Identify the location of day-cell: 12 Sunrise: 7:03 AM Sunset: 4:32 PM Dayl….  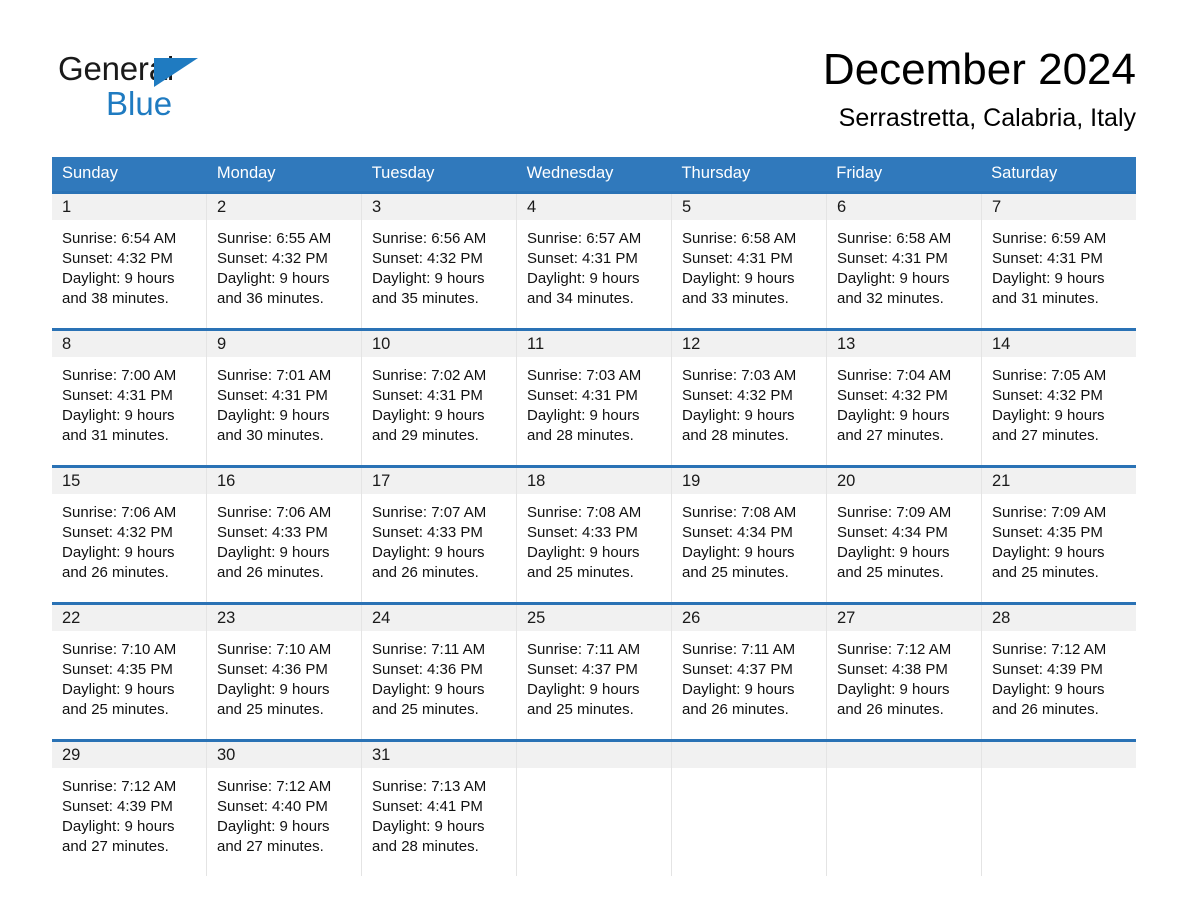
(748, 398).